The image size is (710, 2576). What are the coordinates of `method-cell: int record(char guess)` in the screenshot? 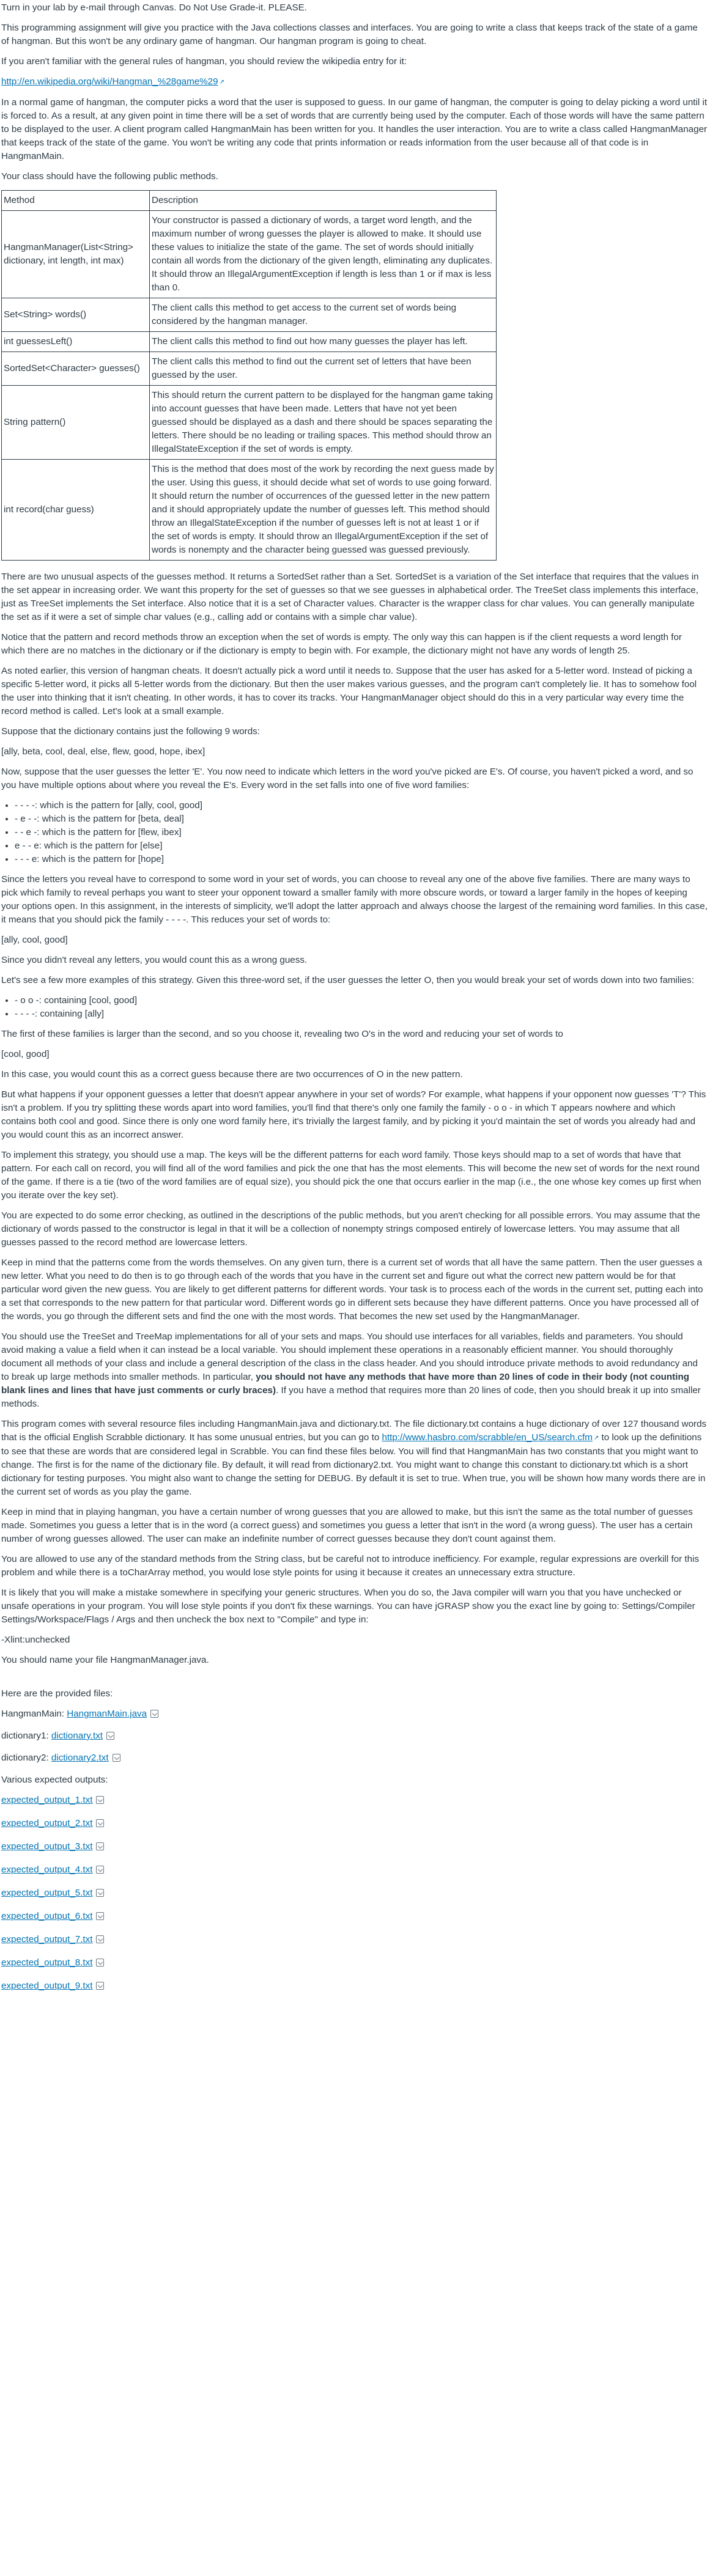 It's located at (75, 510).